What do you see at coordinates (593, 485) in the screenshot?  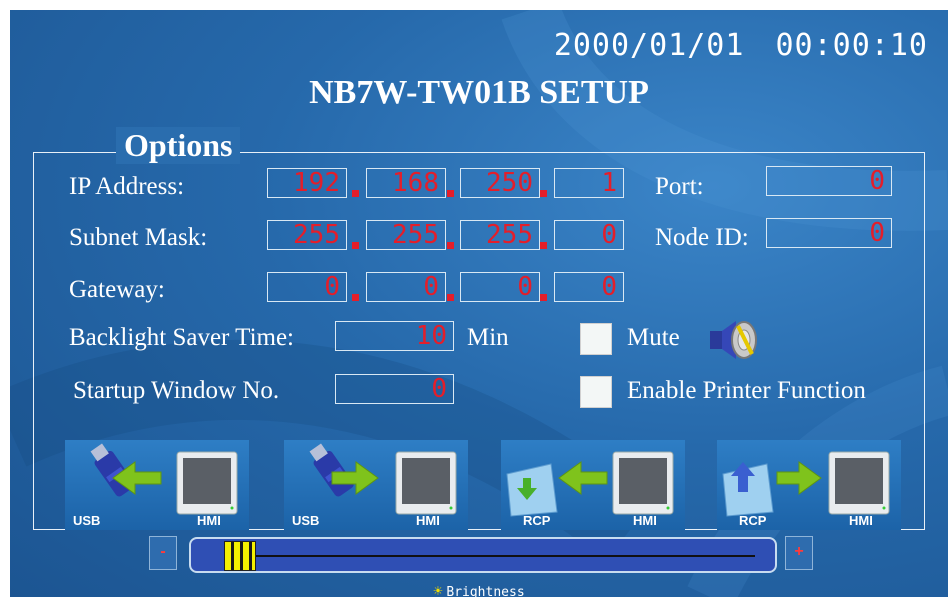 I see `hmi-to-rcp-button: RCP HMI` at bounding box center [593, 485].